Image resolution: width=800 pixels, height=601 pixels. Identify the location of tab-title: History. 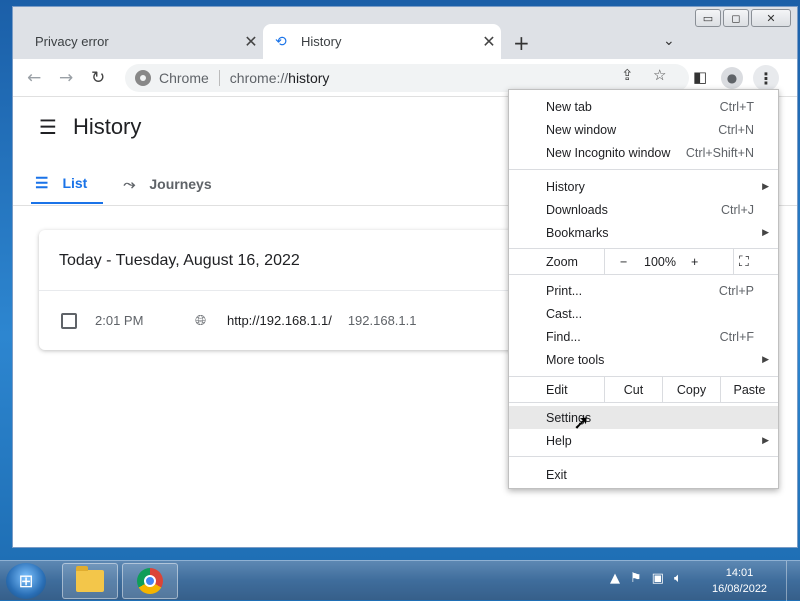
(321, 41).